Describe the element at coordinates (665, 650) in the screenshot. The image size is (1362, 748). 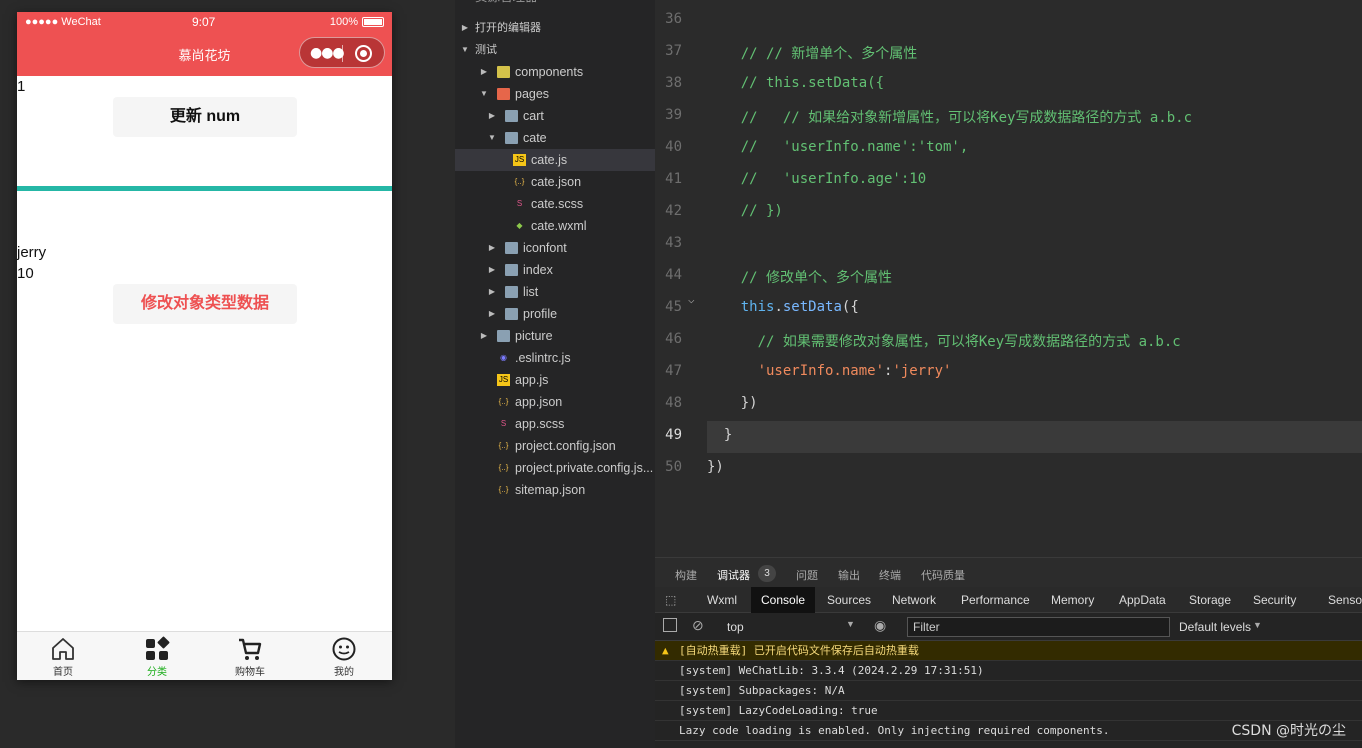
I see `warning-icon: ▲` at that location.